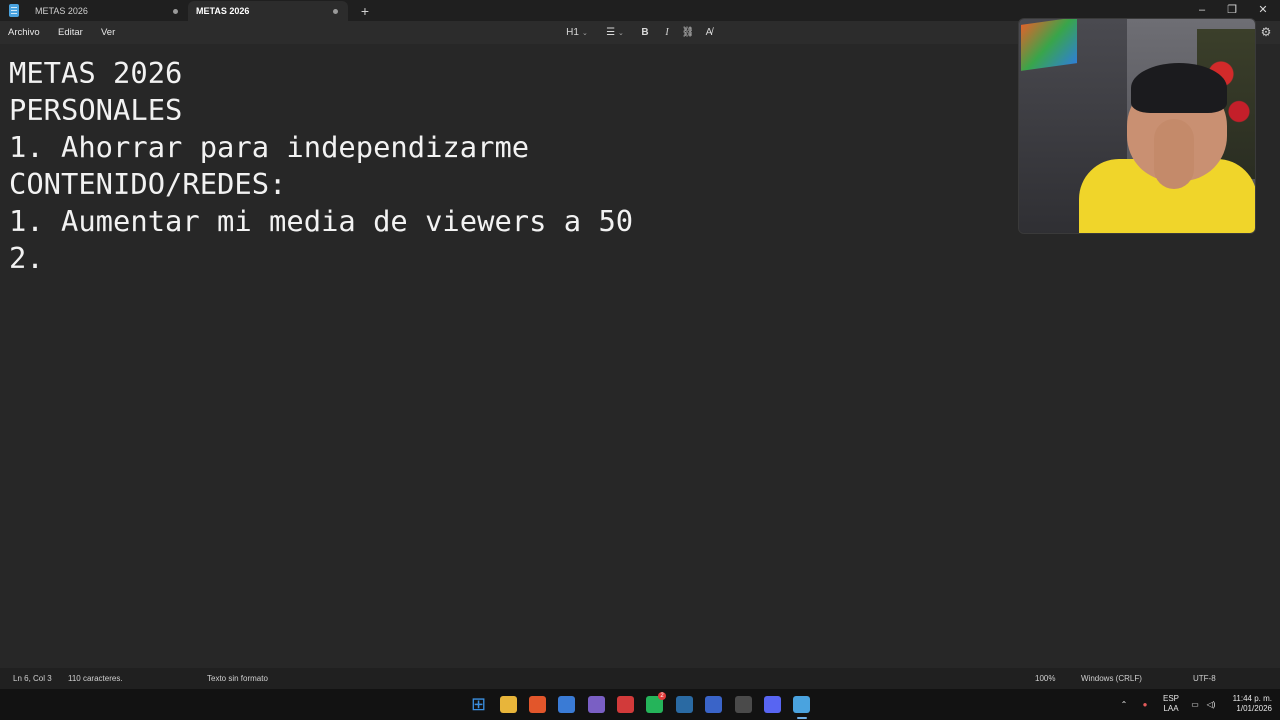  I want to click on network-icon: ▭, so click(1195, 704).